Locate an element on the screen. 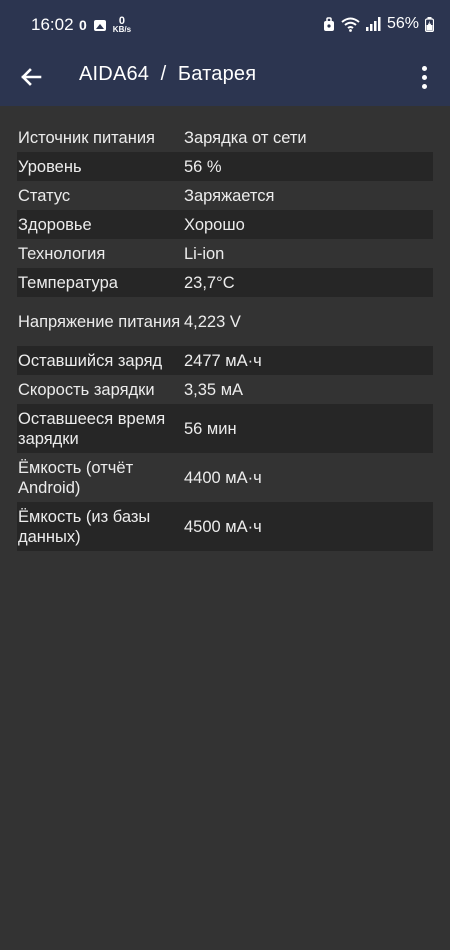  info-value: 4500 мА·ч is located at coordinates (223, 526).